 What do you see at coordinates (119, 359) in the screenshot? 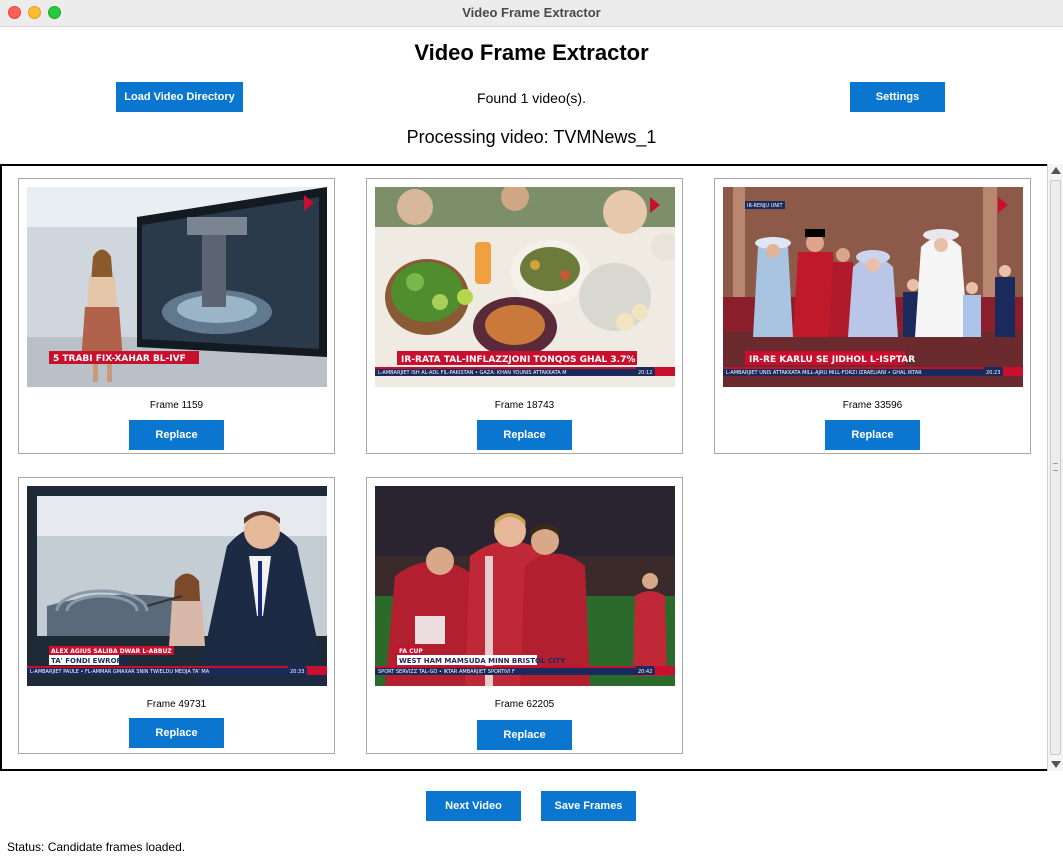
I see `lower-third-caption: 5 TRABI FIX-XAHAR BL-IVF` at bounding box center [119, 359].